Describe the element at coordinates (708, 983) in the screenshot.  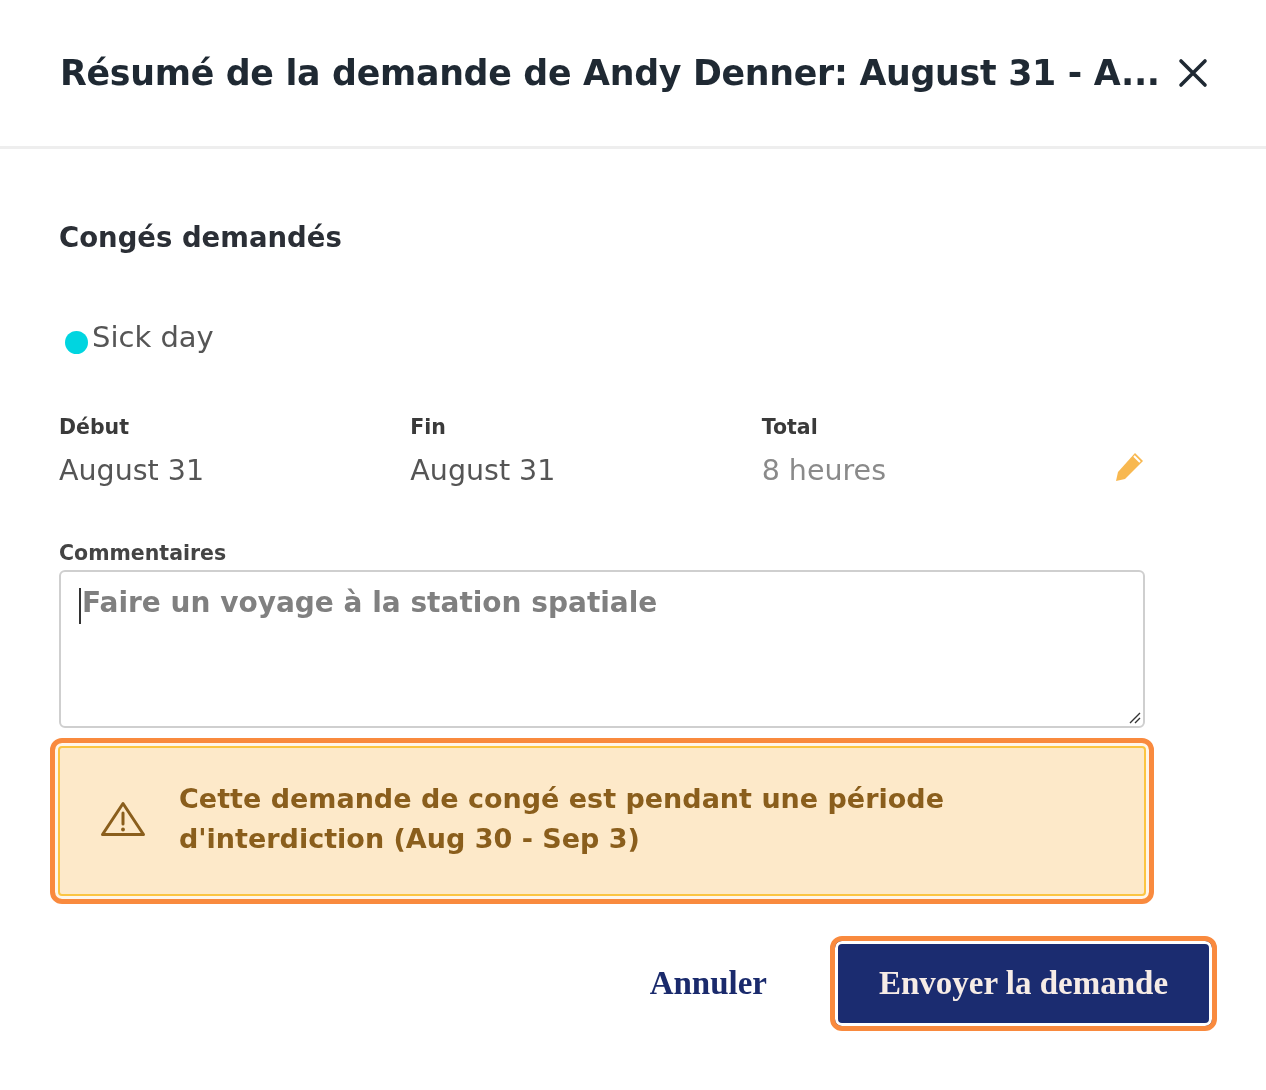
I see `cancel-button: Annuler` at that location.